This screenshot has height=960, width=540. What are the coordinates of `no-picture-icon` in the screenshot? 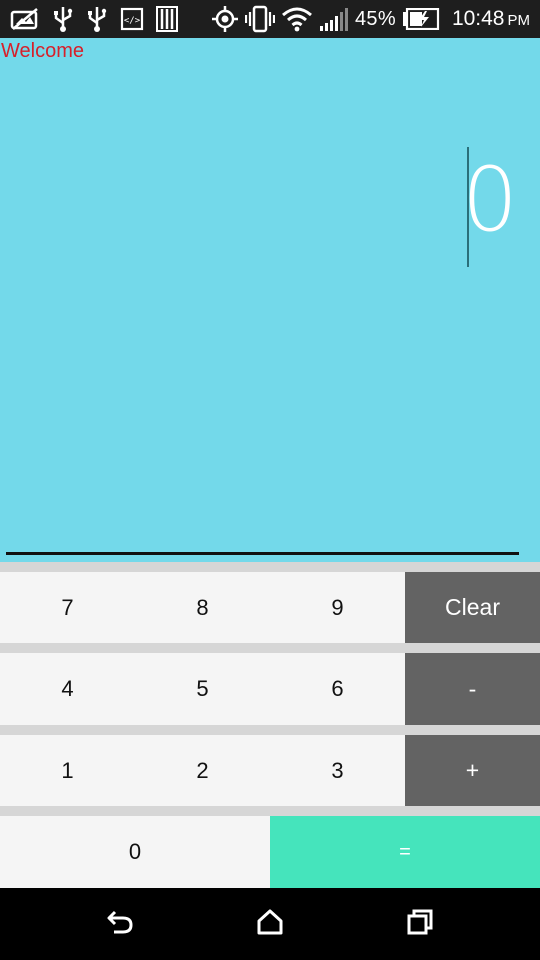 It's located at (25, 19).